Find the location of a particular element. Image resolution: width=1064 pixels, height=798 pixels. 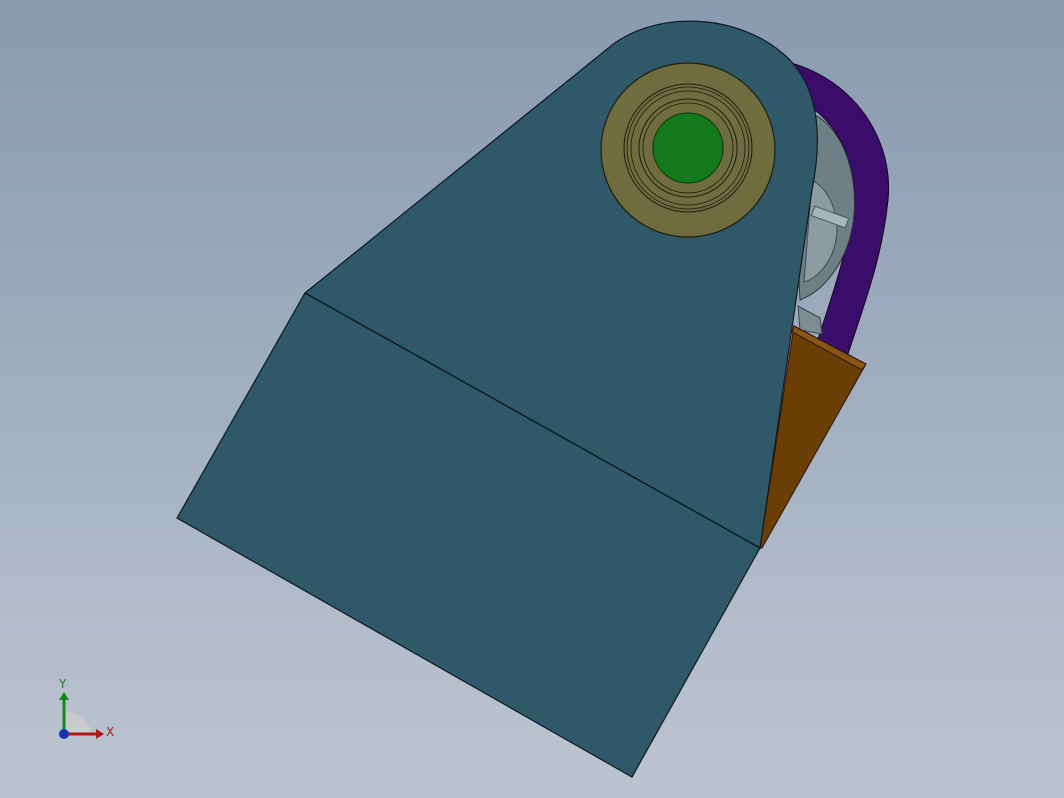

coordinate-triad-icon: Y X is located at coordinates (86, 708).